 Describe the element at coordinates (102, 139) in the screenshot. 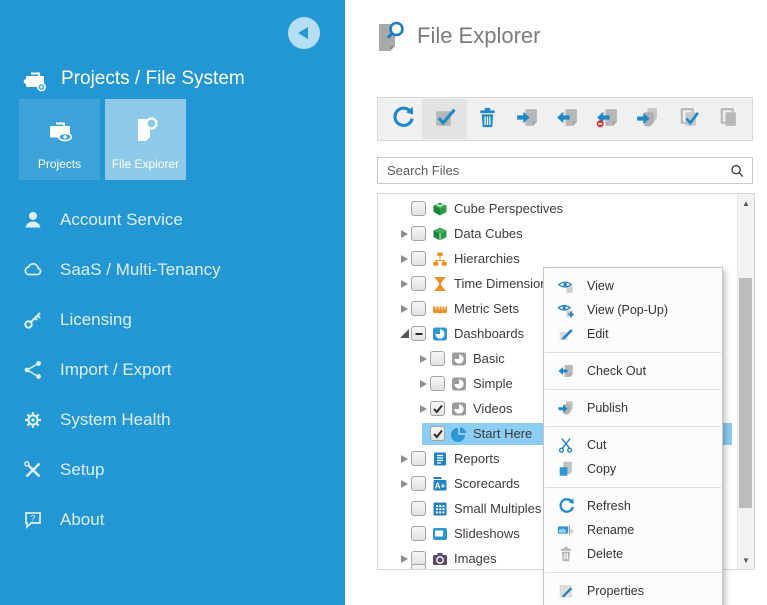

I see `sidebar-tiles: Projects File Explorer` at that location.